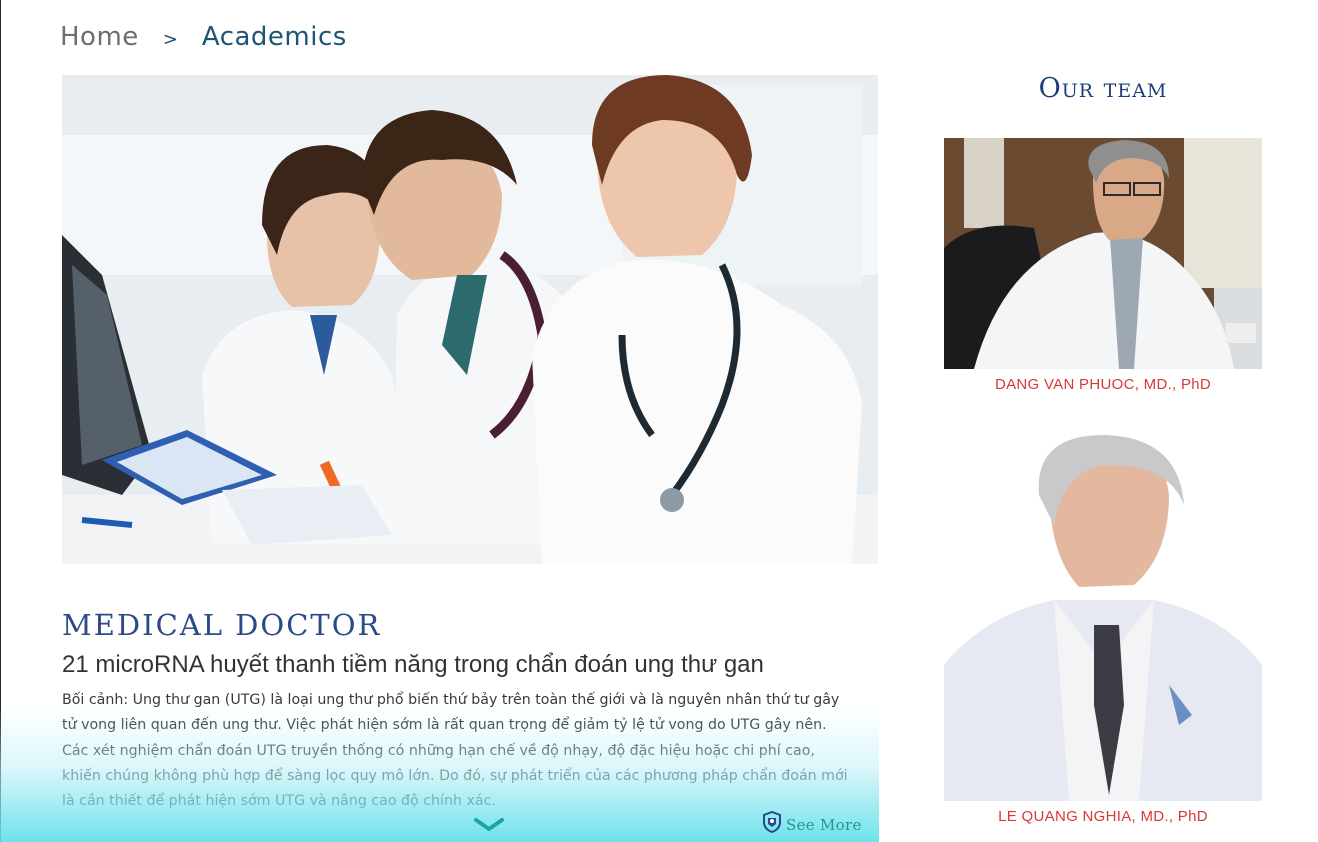  I want to click on breadcrumb: Home > Academics, so click(203, 39).